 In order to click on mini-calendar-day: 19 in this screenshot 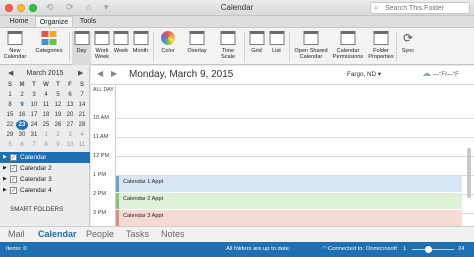, I will do `click(58, 115)`.